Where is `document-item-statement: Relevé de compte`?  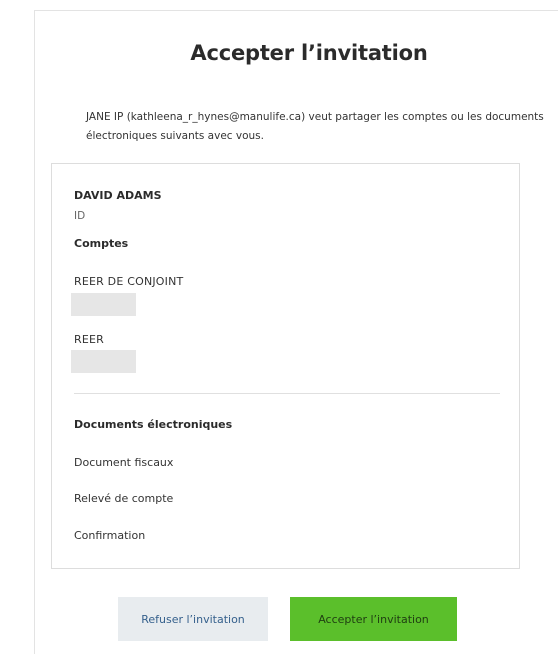 document-item-statement: Relevé de compte is located at coordinates (124, 498).